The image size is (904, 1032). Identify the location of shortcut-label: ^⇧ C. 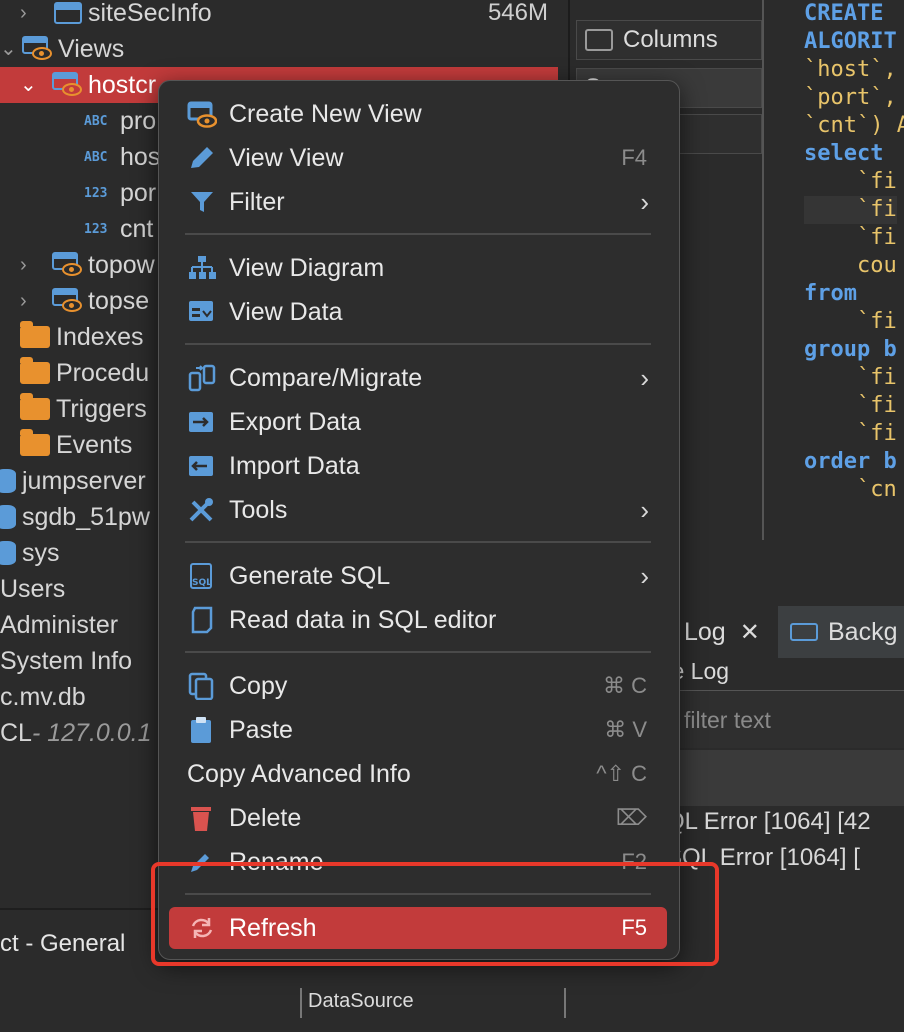
(621, 773).